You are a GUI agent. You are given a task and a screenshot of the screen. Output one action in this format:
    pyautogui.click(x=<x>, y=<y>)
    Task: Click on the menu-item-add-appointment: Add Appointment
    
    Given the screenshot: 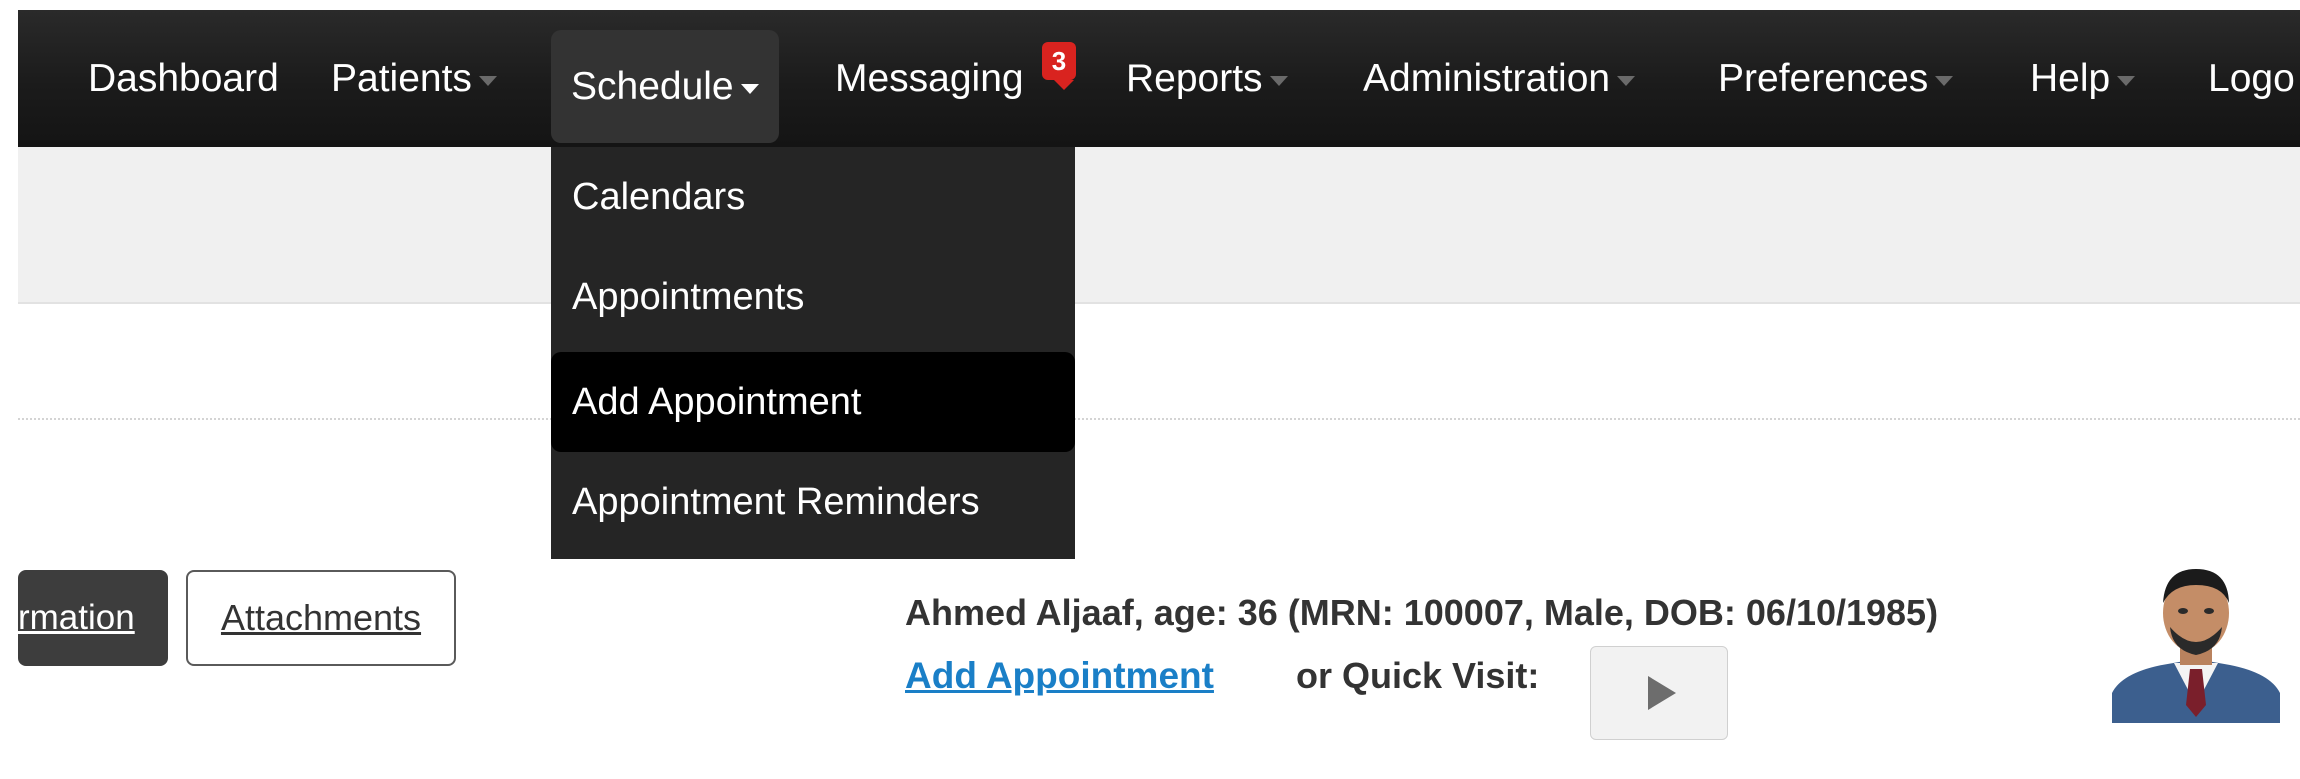 What is the action you would take?
    pyautogui.click(x=813, y=402)
    